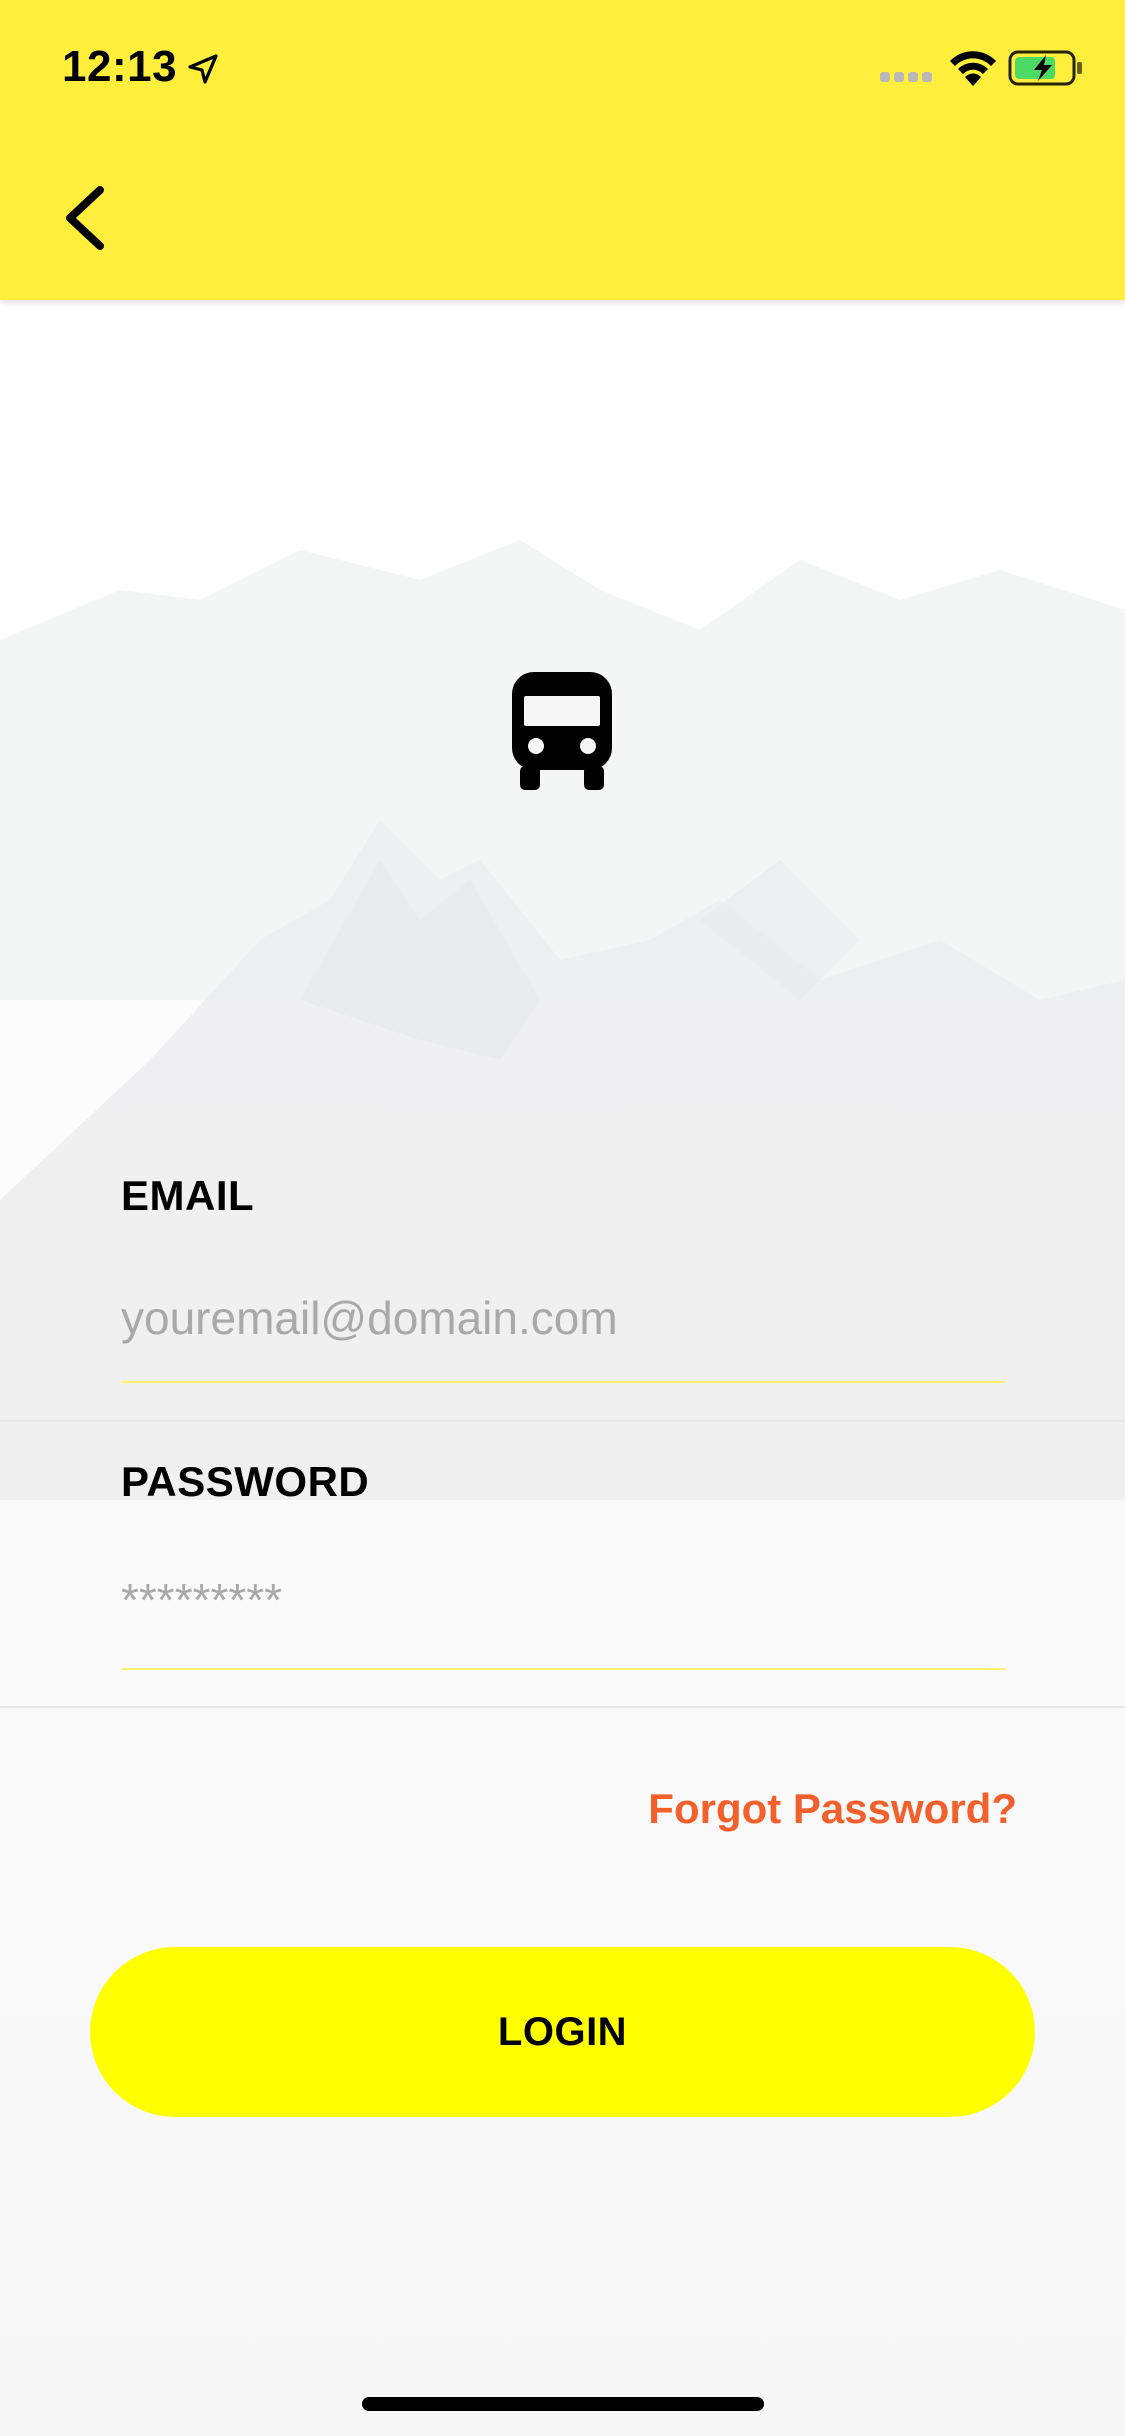 The image size is (1125, 2436). Describe the element at coordinates (562, 731) in the screenshot. I see `bus-icon` at that location.